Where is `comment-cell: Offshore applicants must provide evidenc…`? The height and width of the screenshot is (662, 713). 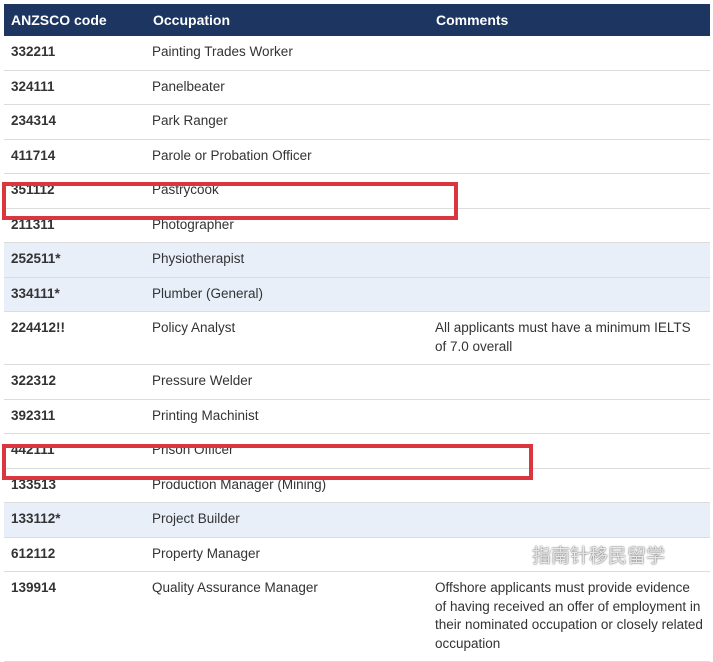 comment-cell: Offshore applicants must provide evidenc… is located at coordinates (569, 616).